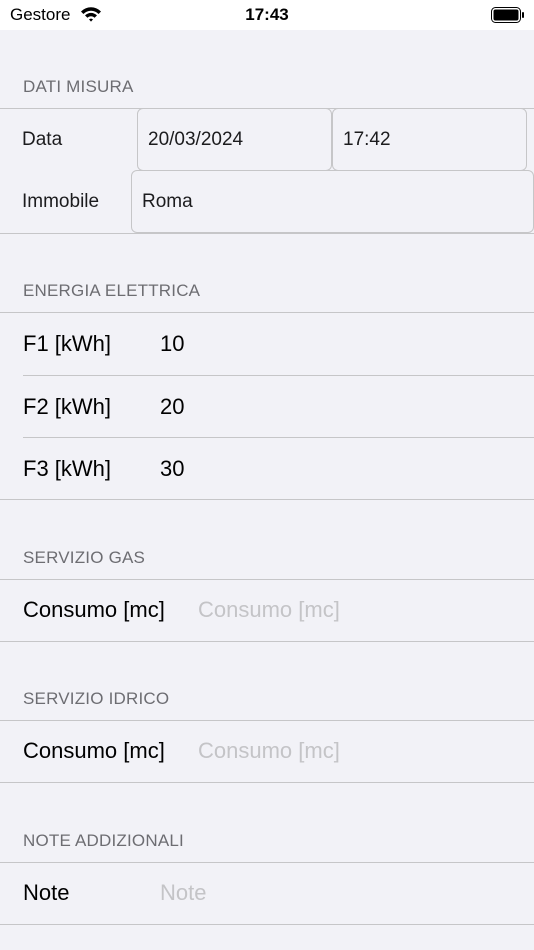 The image size is (534, 950). What do you see at coordinates (94, 750) in the screenshot?
I see `idrico-consumo-label: Consumo [mc]` at bounding box center [94, 750].